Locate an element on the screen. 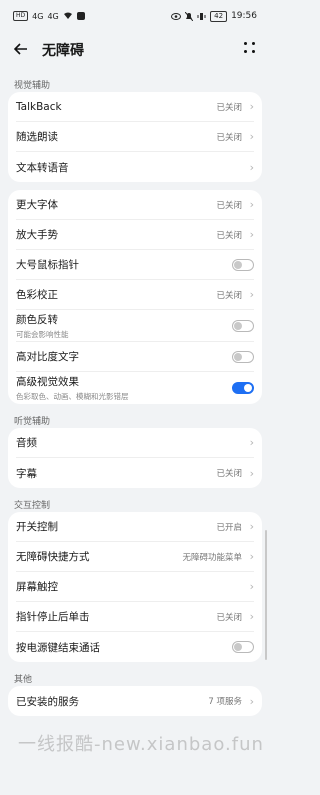 This screenshot has height=795, width=320. row-text: 高级视觉效果色彩取色、动画、模糊和光影错层 is located at coordinates (124, 388).